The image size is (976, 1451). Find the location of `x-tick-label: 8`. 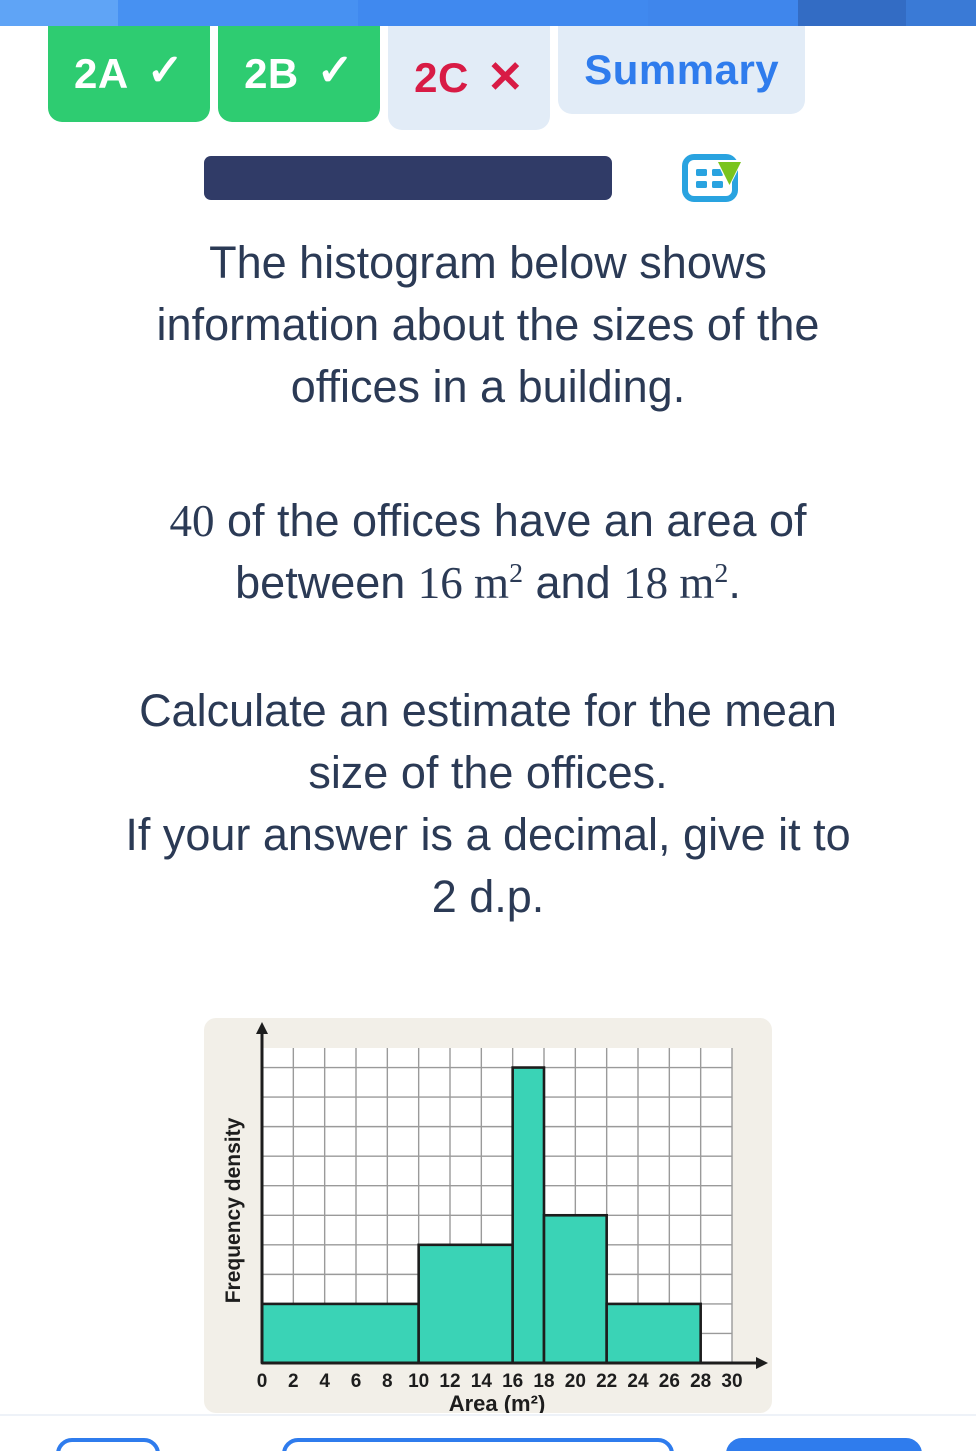

x-tick-label: 8 is located at coordinates (387, 1381).